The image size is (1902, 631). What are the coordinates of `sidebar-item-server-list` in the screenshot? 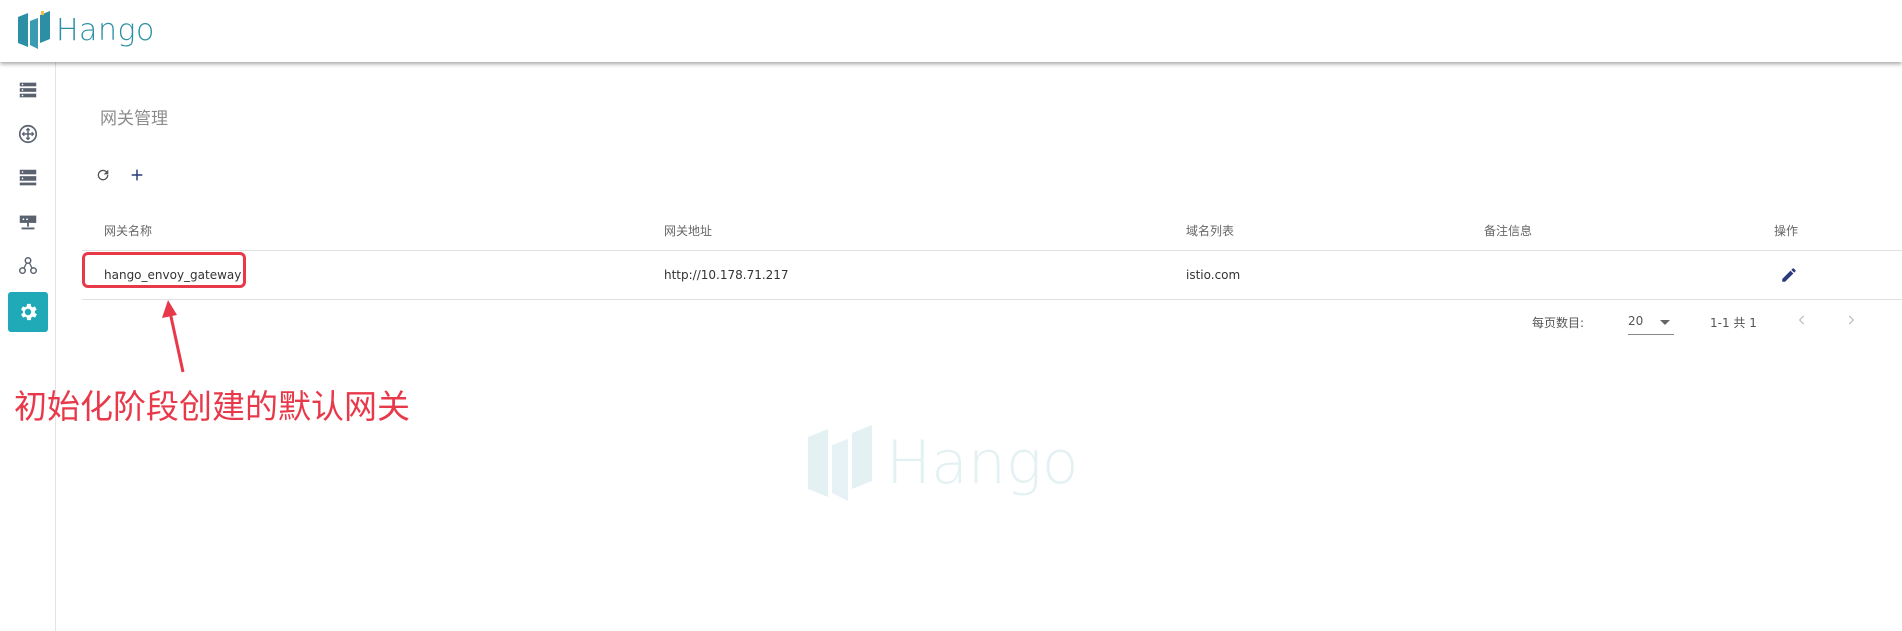 It's located at (28, 90).